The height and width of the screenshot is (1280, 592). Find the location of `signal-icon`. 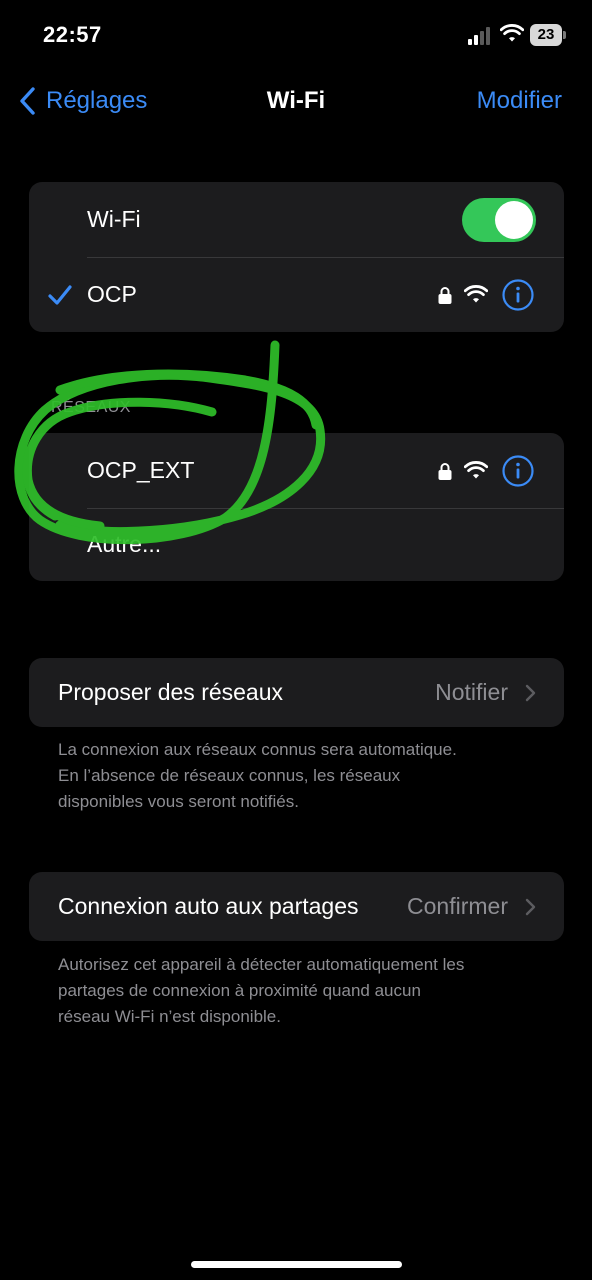

signal-icon is located at coordinates (479, 36).